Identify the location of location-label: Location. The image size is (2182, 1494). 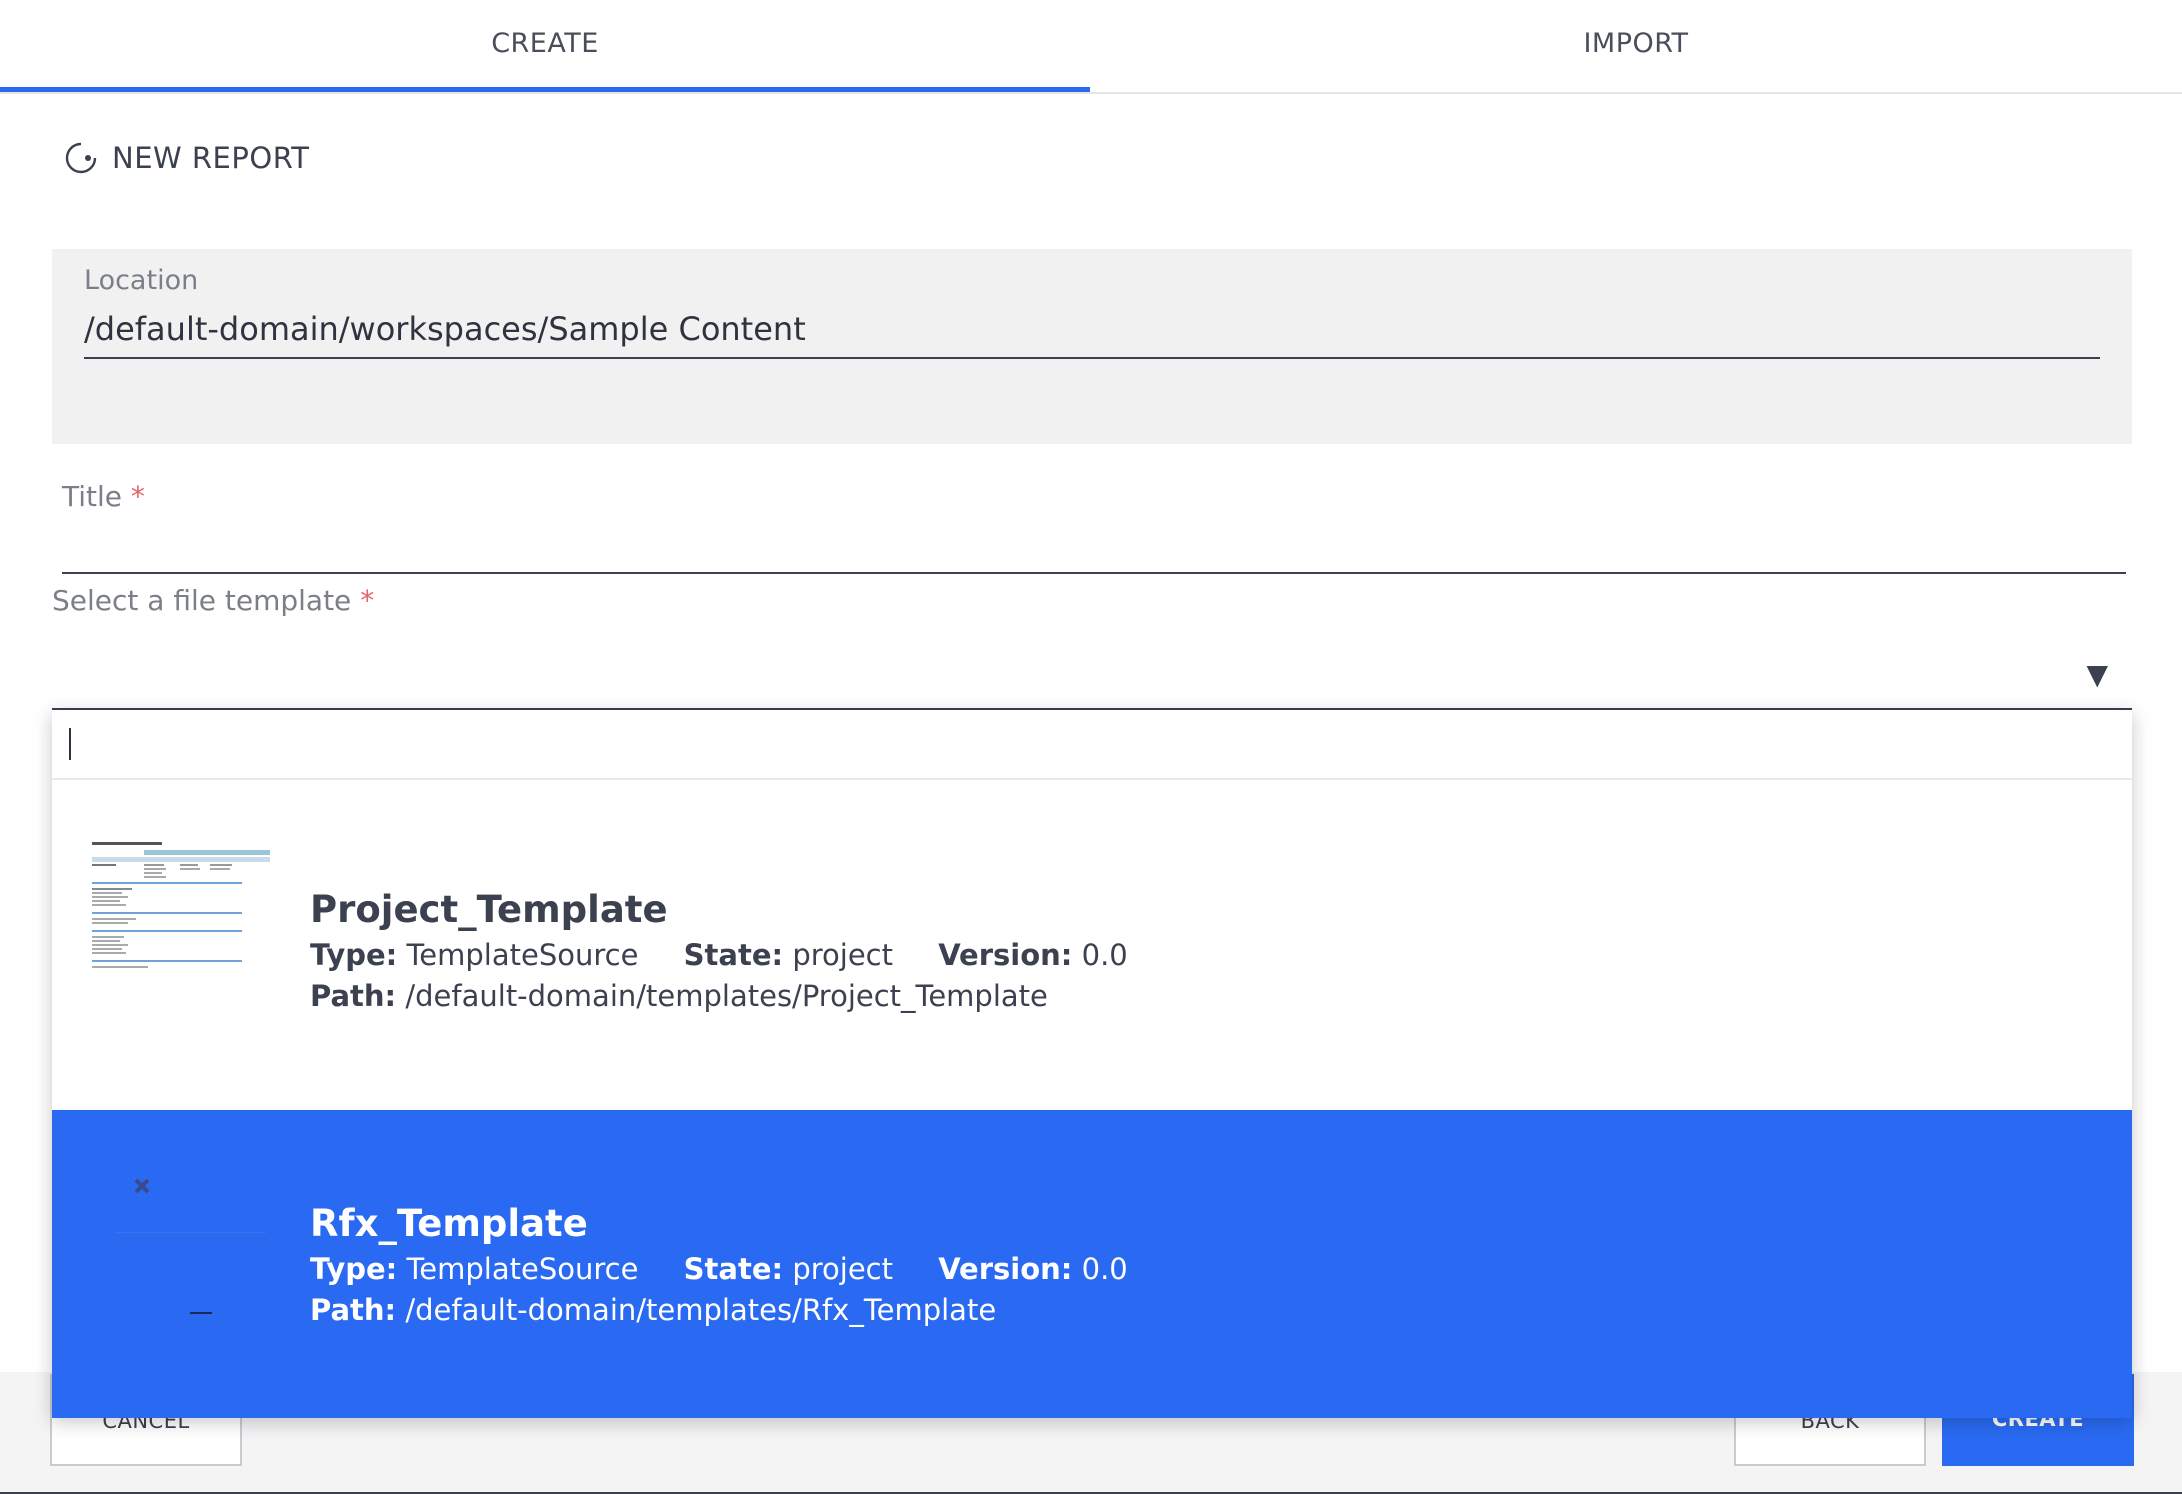
(141, 280).